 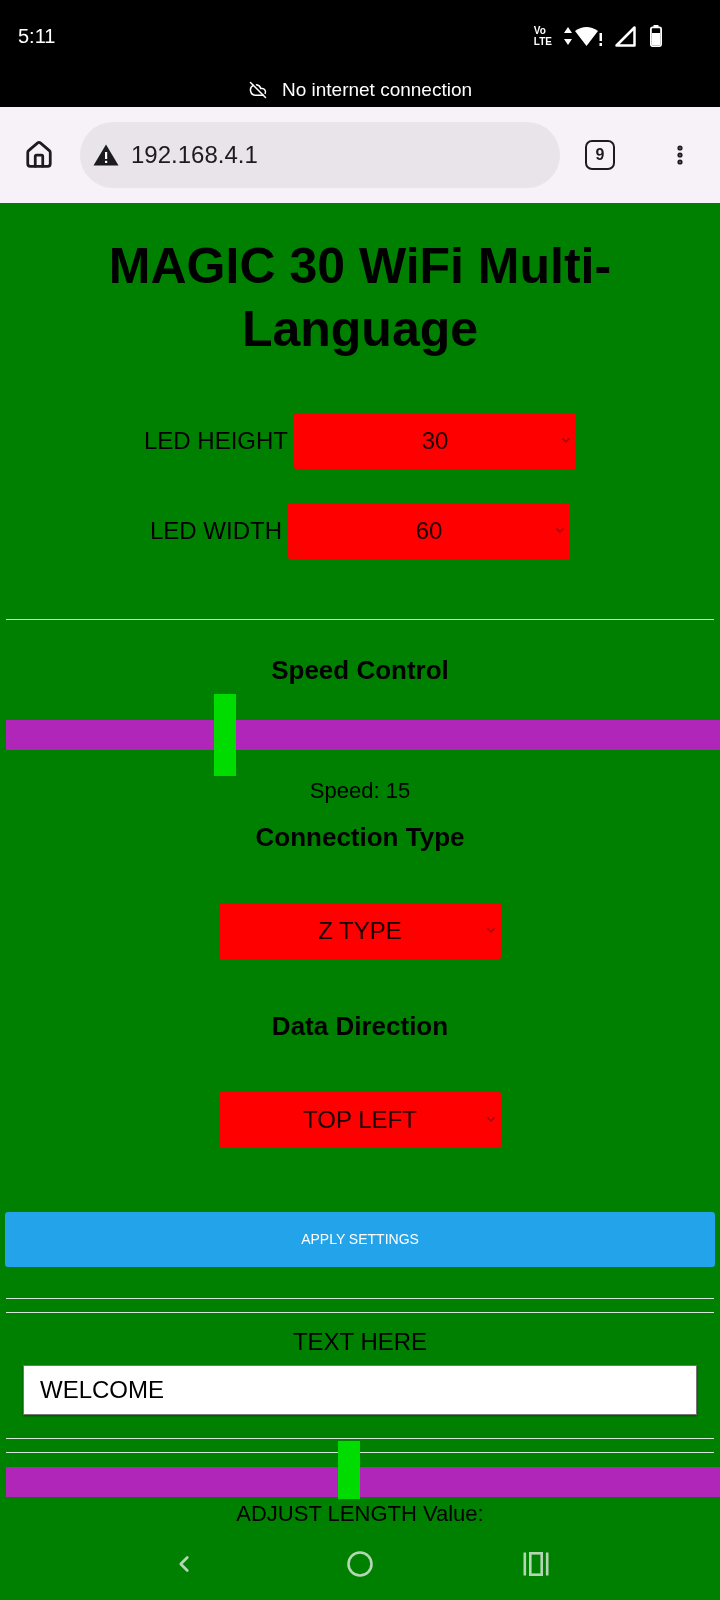 I want to click on network-type-label: LTE, so click(x=542, y=41).